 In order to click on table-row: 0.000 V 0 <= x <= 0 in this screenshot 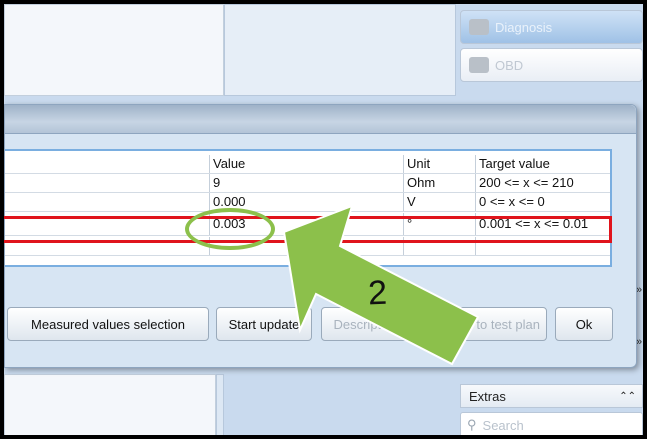, I will do `click(307, 202)`.